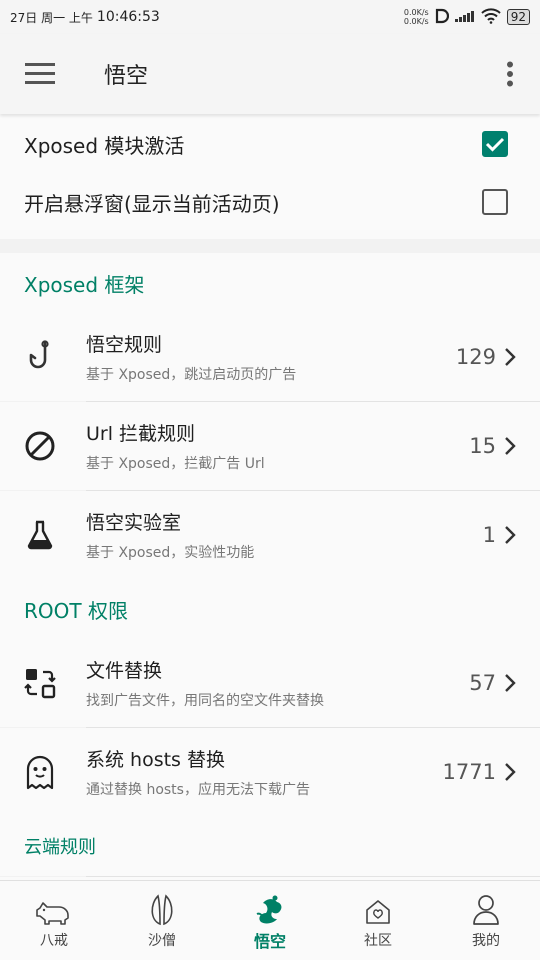  What do you see at coordinates (270, 446) in the screenshot?
I see `list-item-url-block-rules: Url 拦截规则 基于 Xposed，拦截广告 Url 15` at bounding box center [270, 446].